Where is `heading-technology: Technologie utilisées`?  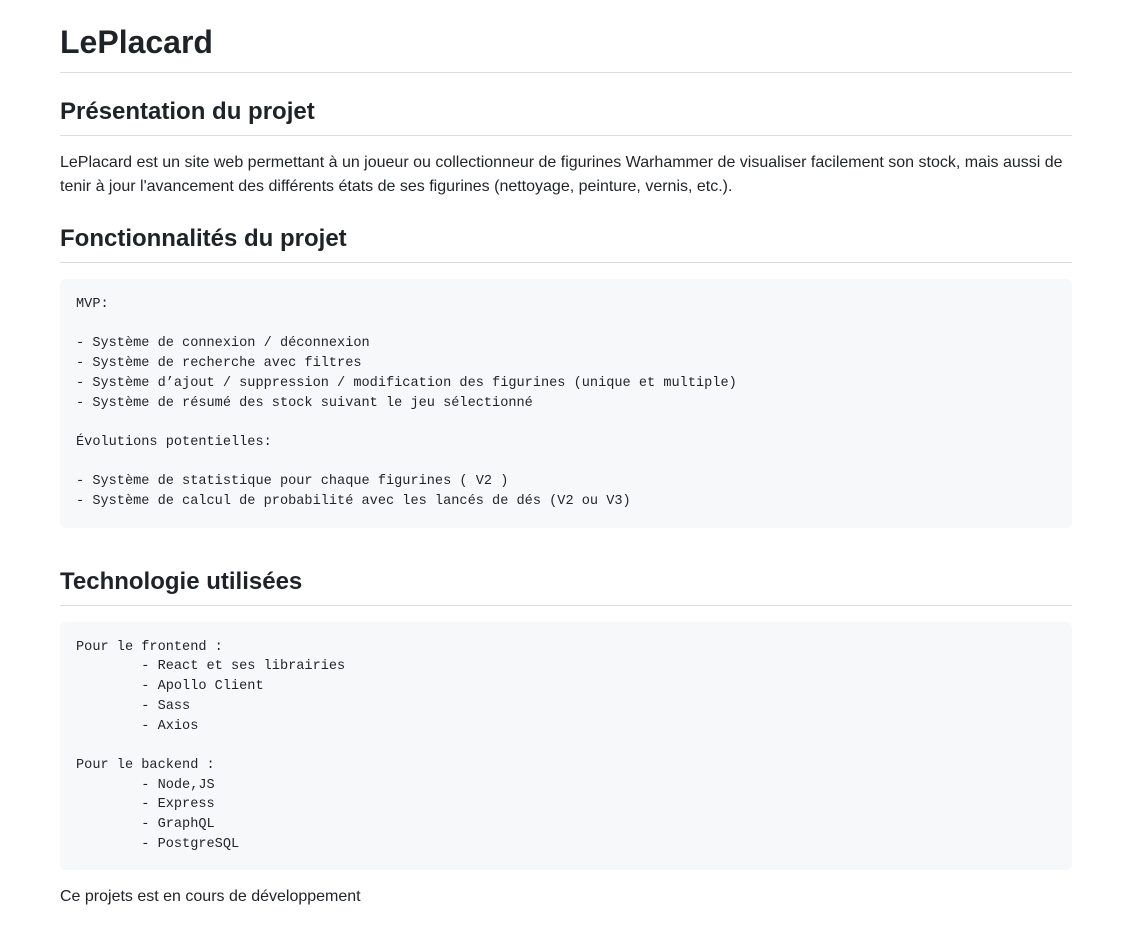 heading-technology: Technologie utilisées is located at coordinates (566, 586).